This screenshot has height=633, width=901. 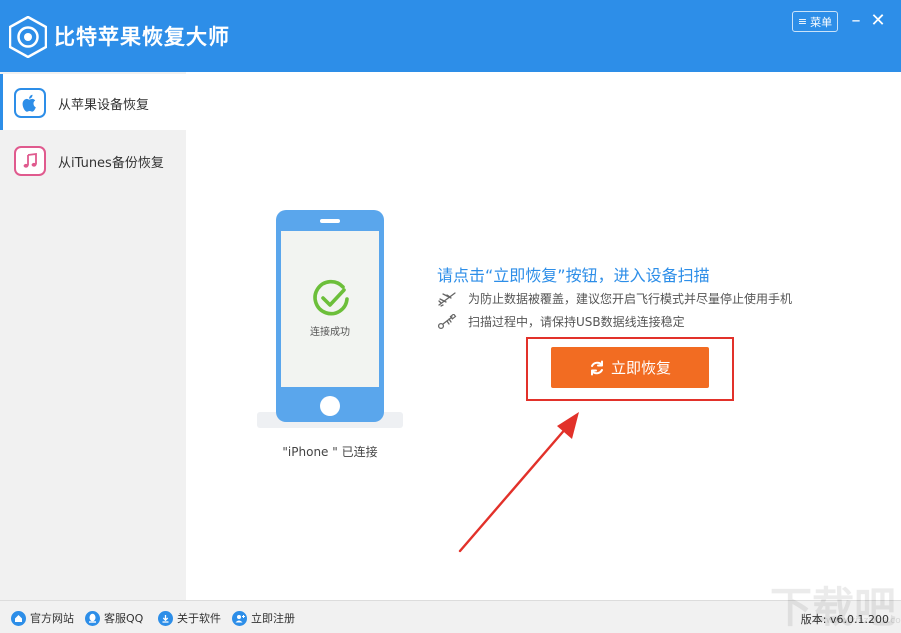 I want to click on download-icon, so click(x=165, y=618).